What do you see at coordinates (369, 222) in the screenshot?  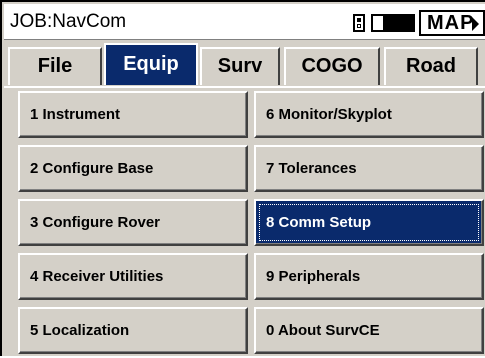 I see `menu-item-comm-setup: 8 Comm Setup` at bounding box center [369, 222].